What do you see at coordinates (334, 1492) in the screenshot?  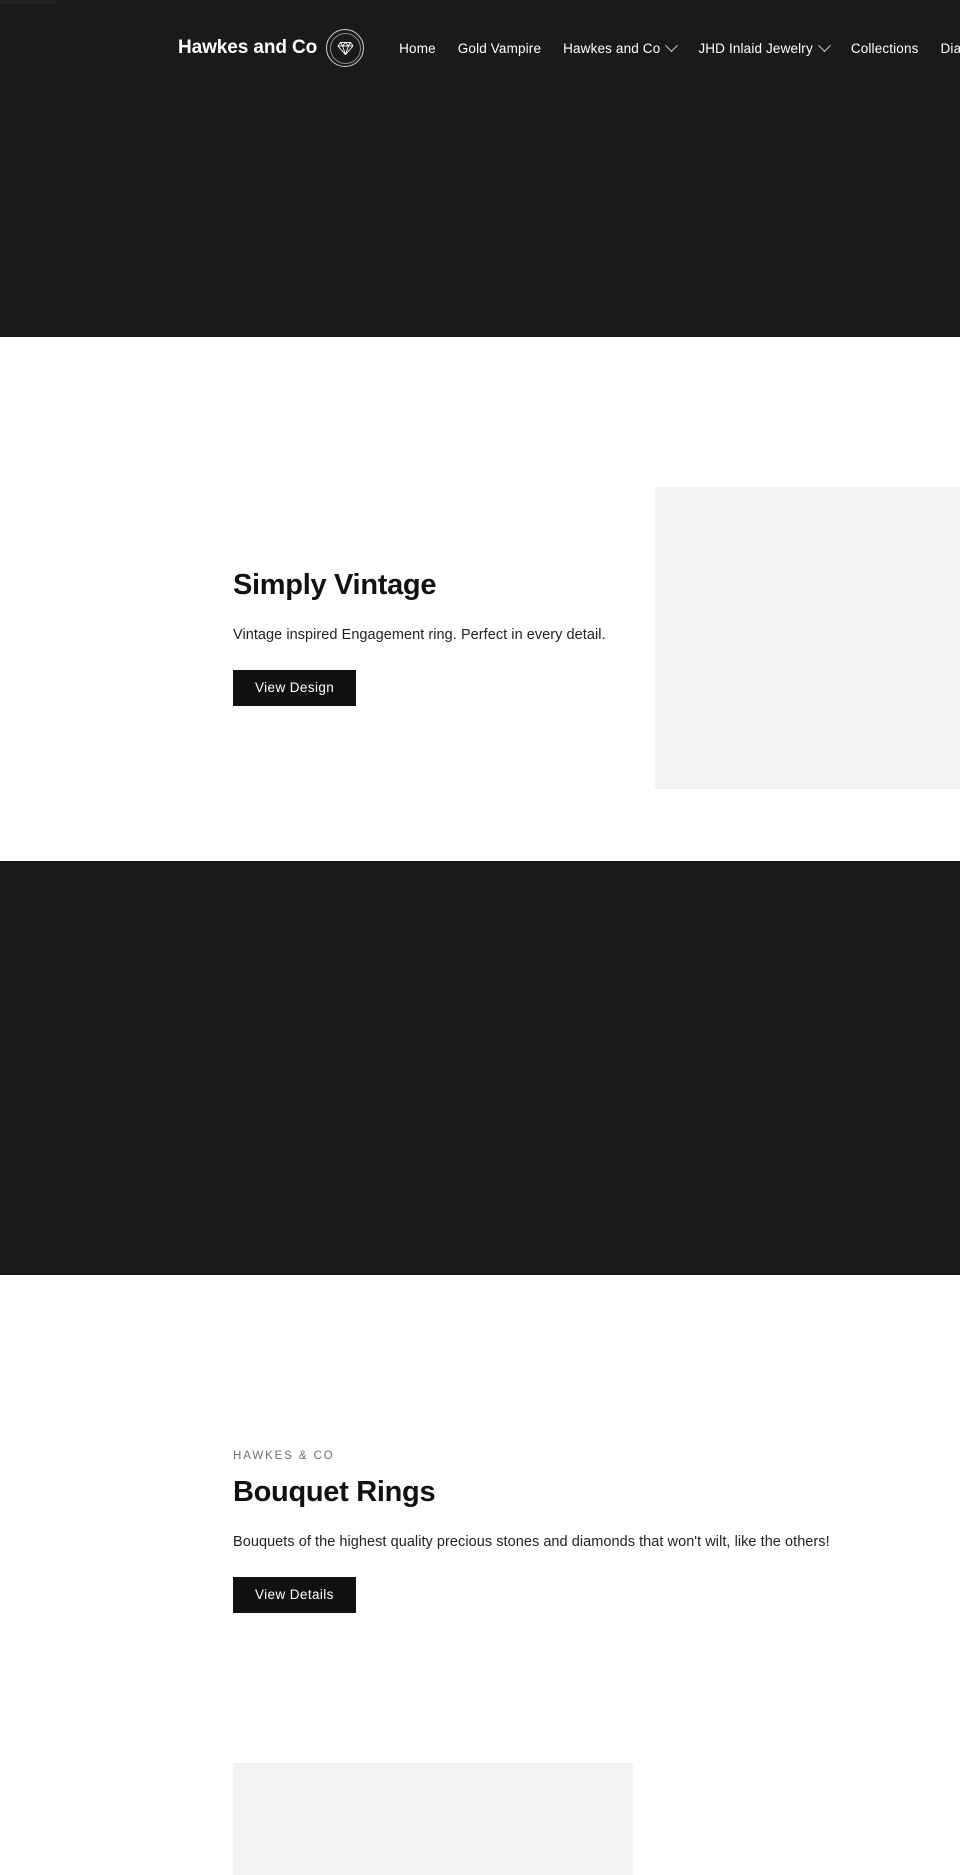 I see `bouquet-rings-title: Bouquet Rings` at bounding box center [334, 1492].